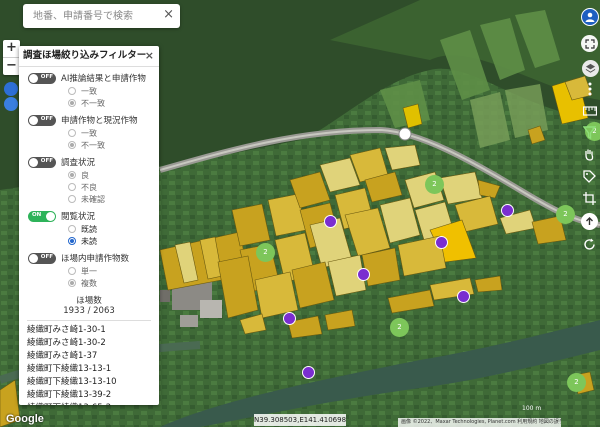  What do you see at coordinates (113, 175) in the screenshot?
I see `filter-option: 良` at bounding box center [113, 175].